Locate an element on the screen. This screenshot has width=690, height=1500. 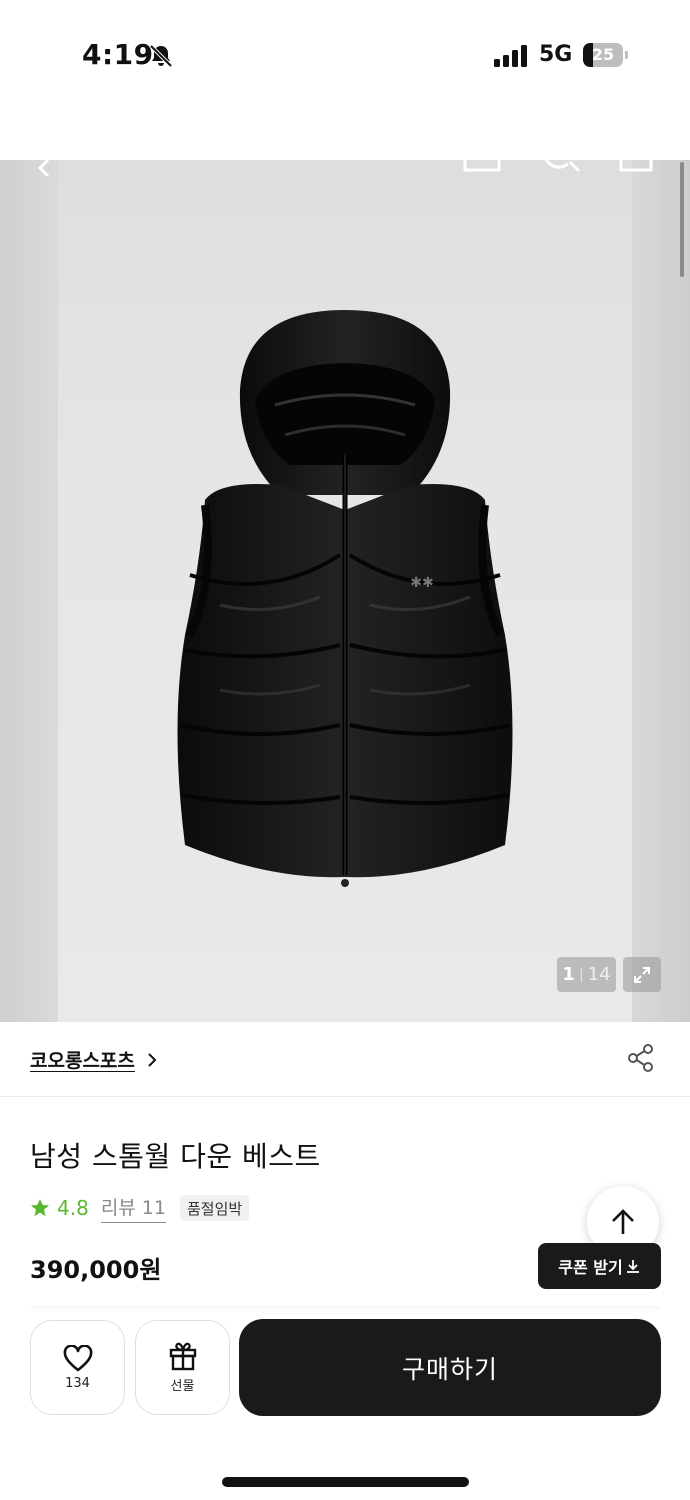
page-scrollbar is located at coordinates (682, 219).